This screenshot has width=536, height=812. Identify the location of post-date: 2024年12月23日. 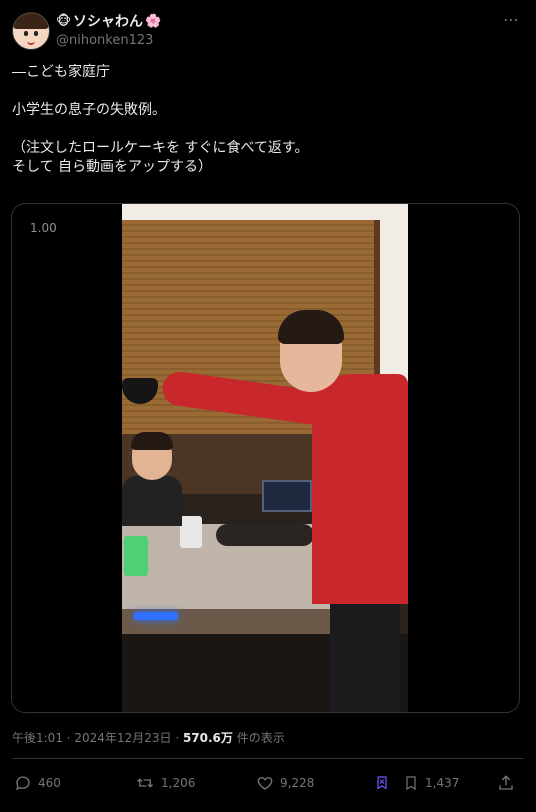
(122, 738).